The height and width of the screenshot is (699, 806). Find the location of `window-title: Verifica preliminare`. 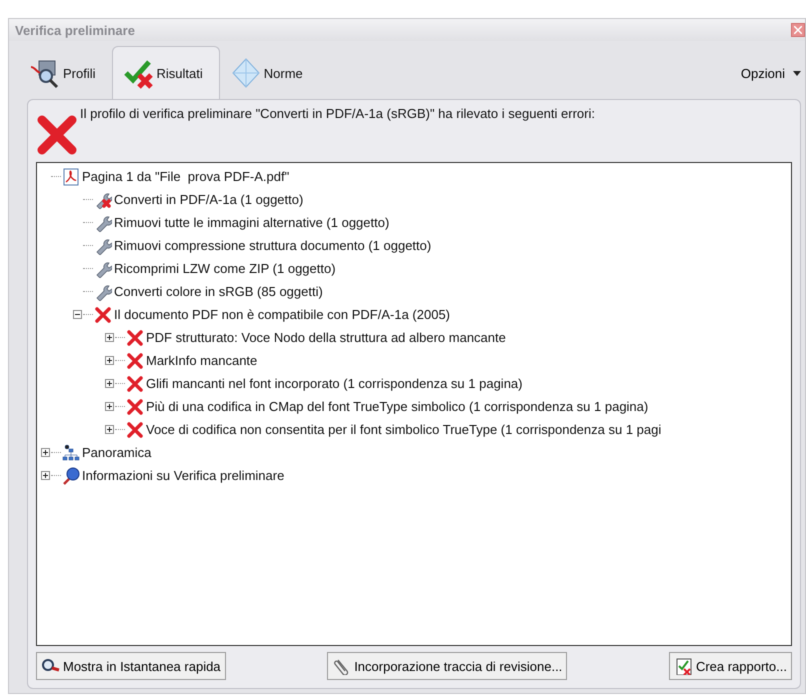

window-title: Verifica preliminare is located at coordinates (75, 30).